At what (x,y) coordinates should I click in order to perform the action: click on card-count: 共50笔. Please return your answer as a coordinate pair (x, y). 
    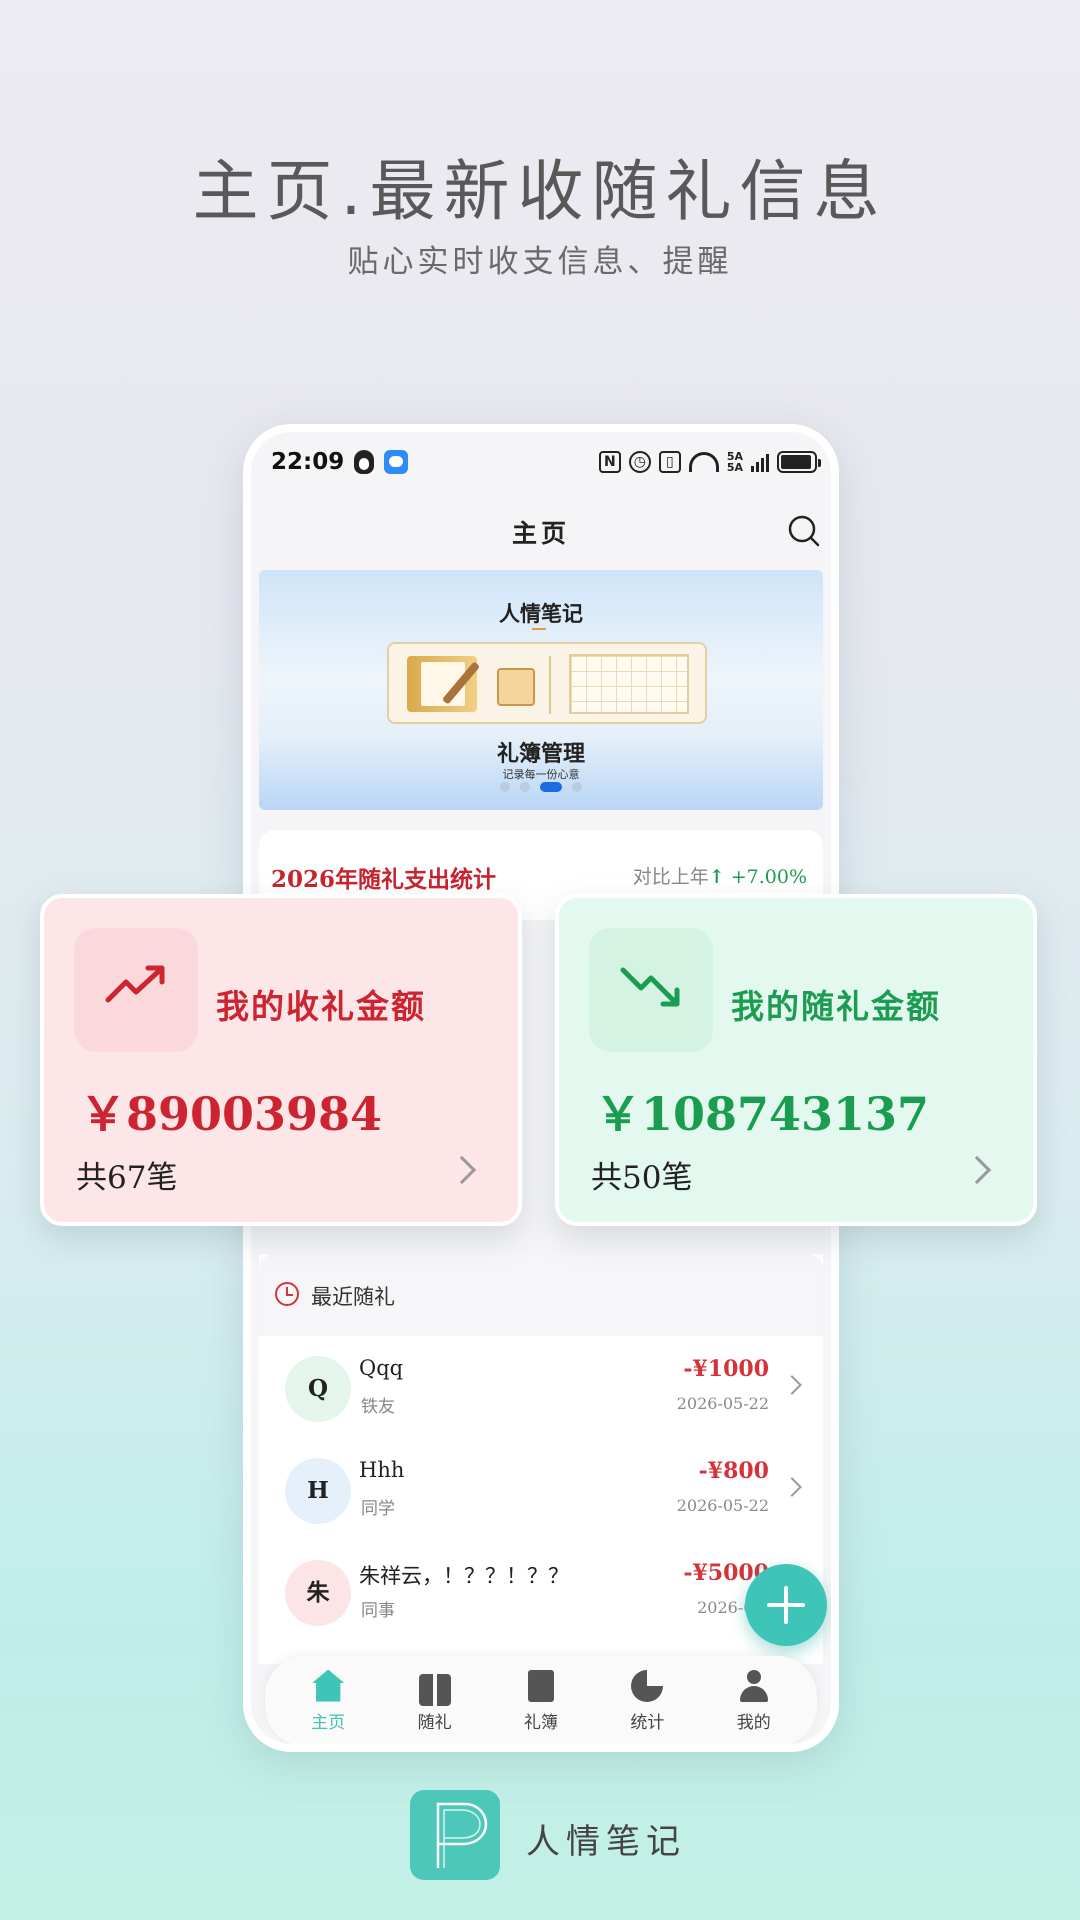
    Looking at the image, I should click on (642, 1178).